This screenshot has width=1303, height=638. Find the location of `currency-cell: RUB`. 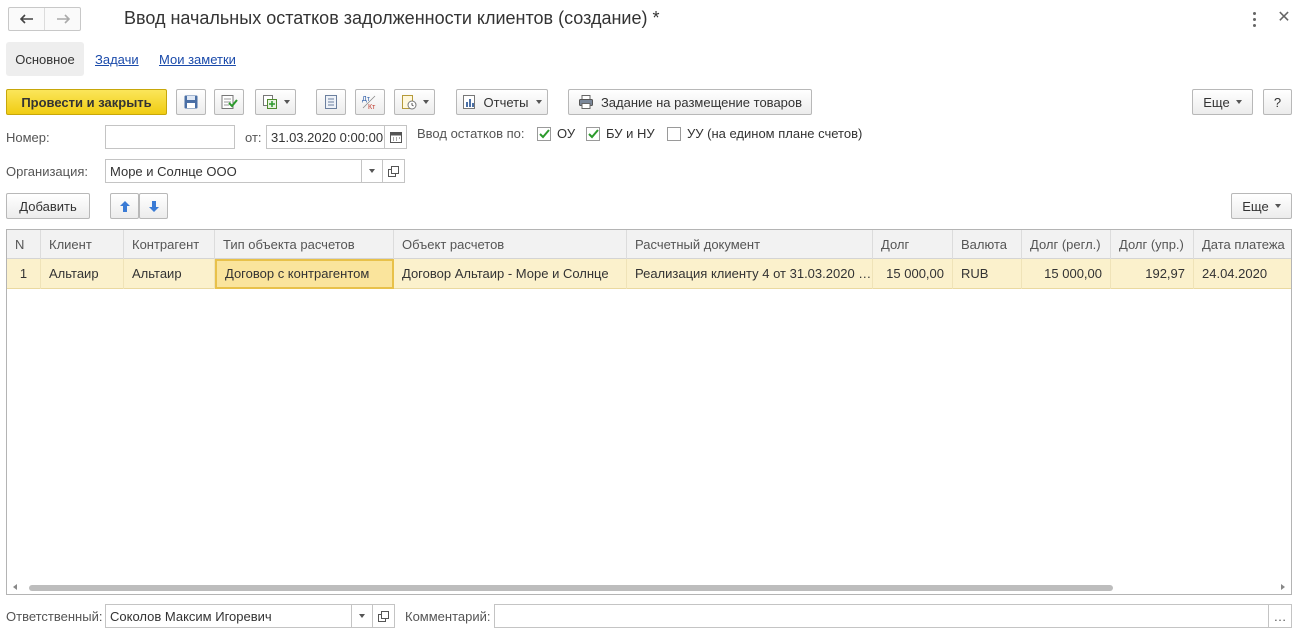

currency-cell: RUB is located at coordinates (987, 274).